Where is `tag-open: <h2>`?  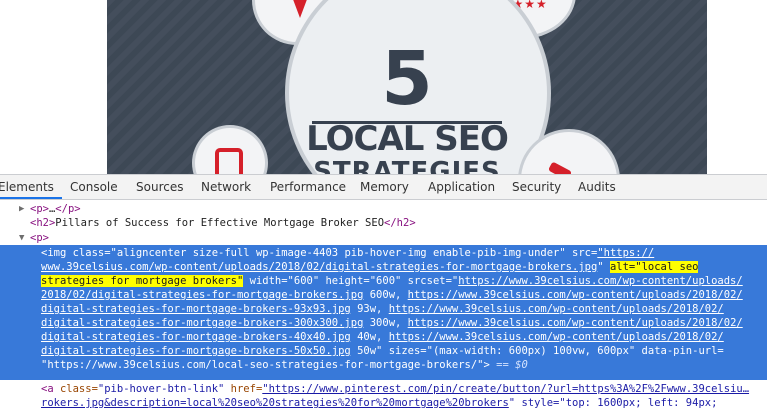
tag-open: <h2> is located at coordinates (43, 223).